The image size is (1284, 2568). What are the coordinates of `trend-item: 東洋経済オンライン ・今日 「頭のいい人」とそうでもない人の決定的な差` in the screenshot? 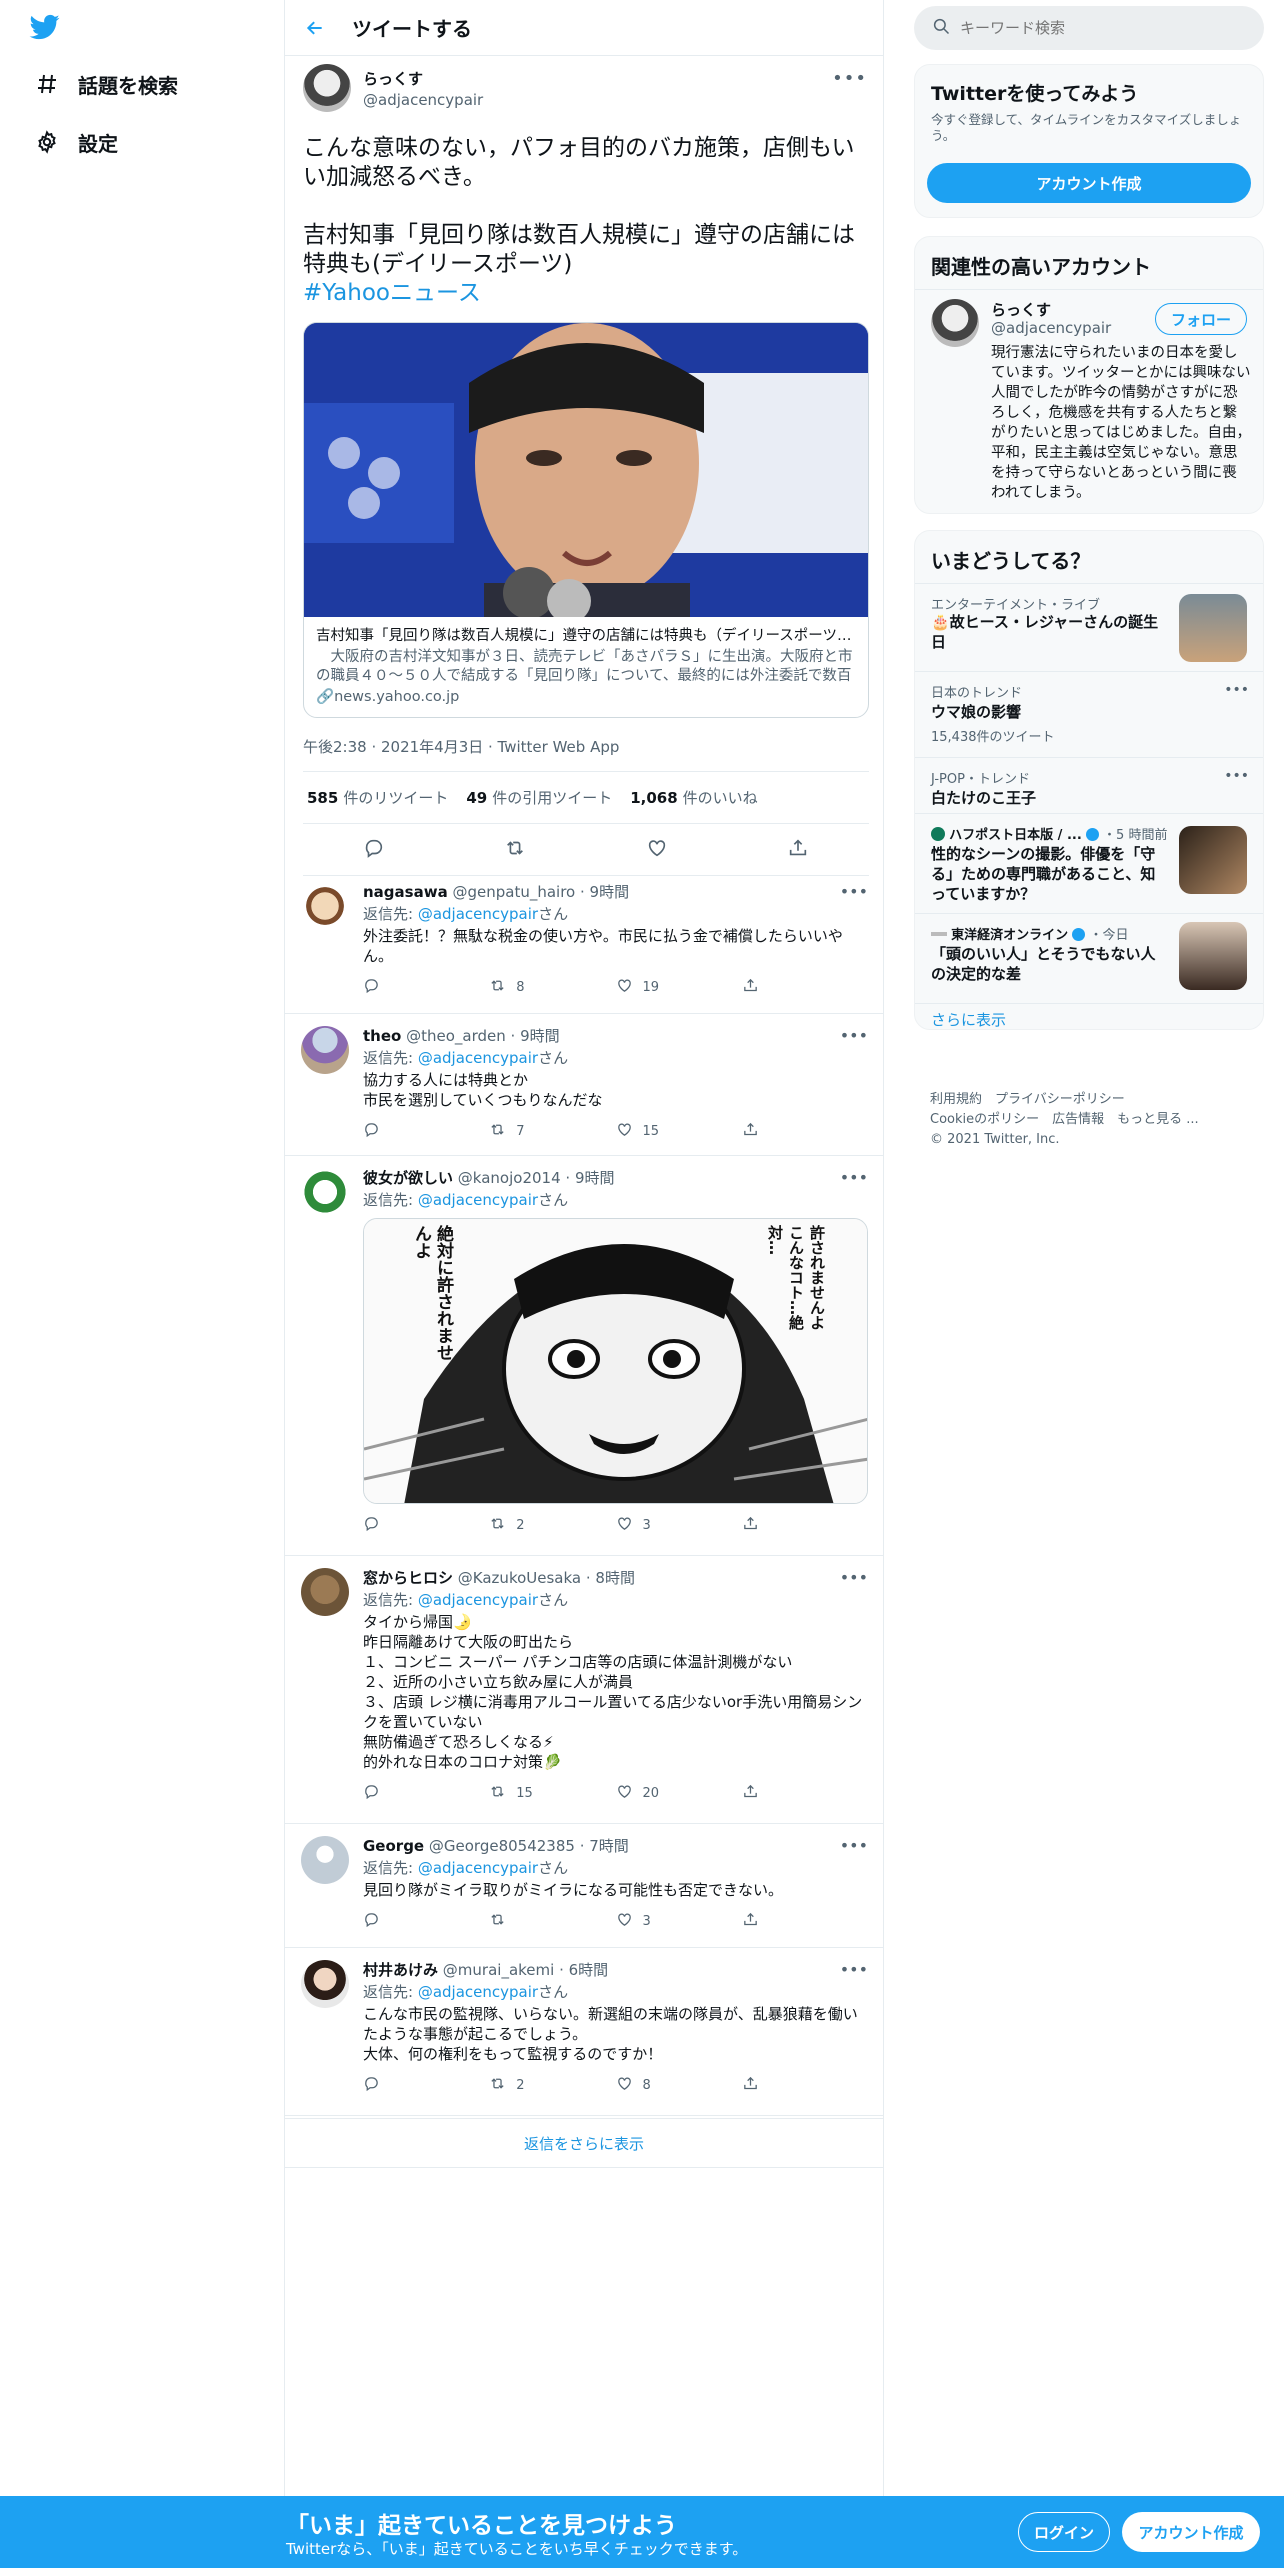 It's located at (1089, 958).